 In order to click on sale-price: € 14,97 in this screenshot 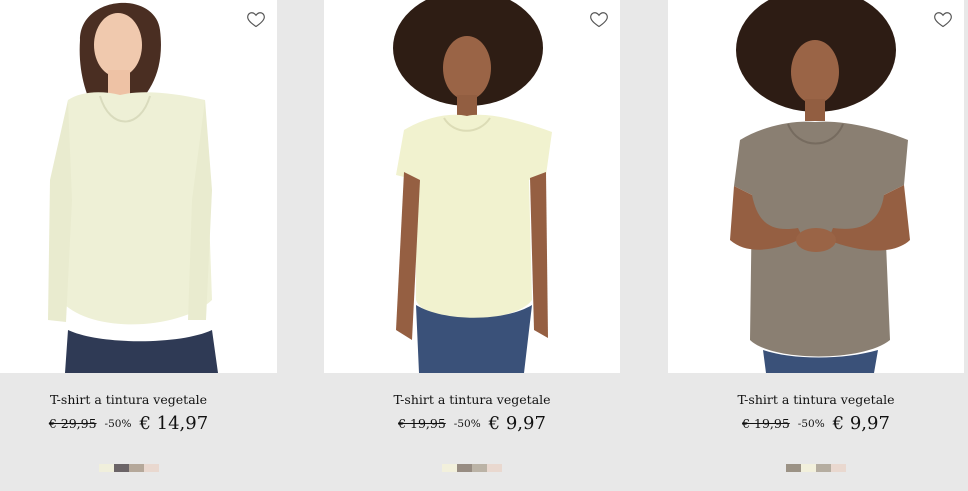, I will do `click(174, 423)`.